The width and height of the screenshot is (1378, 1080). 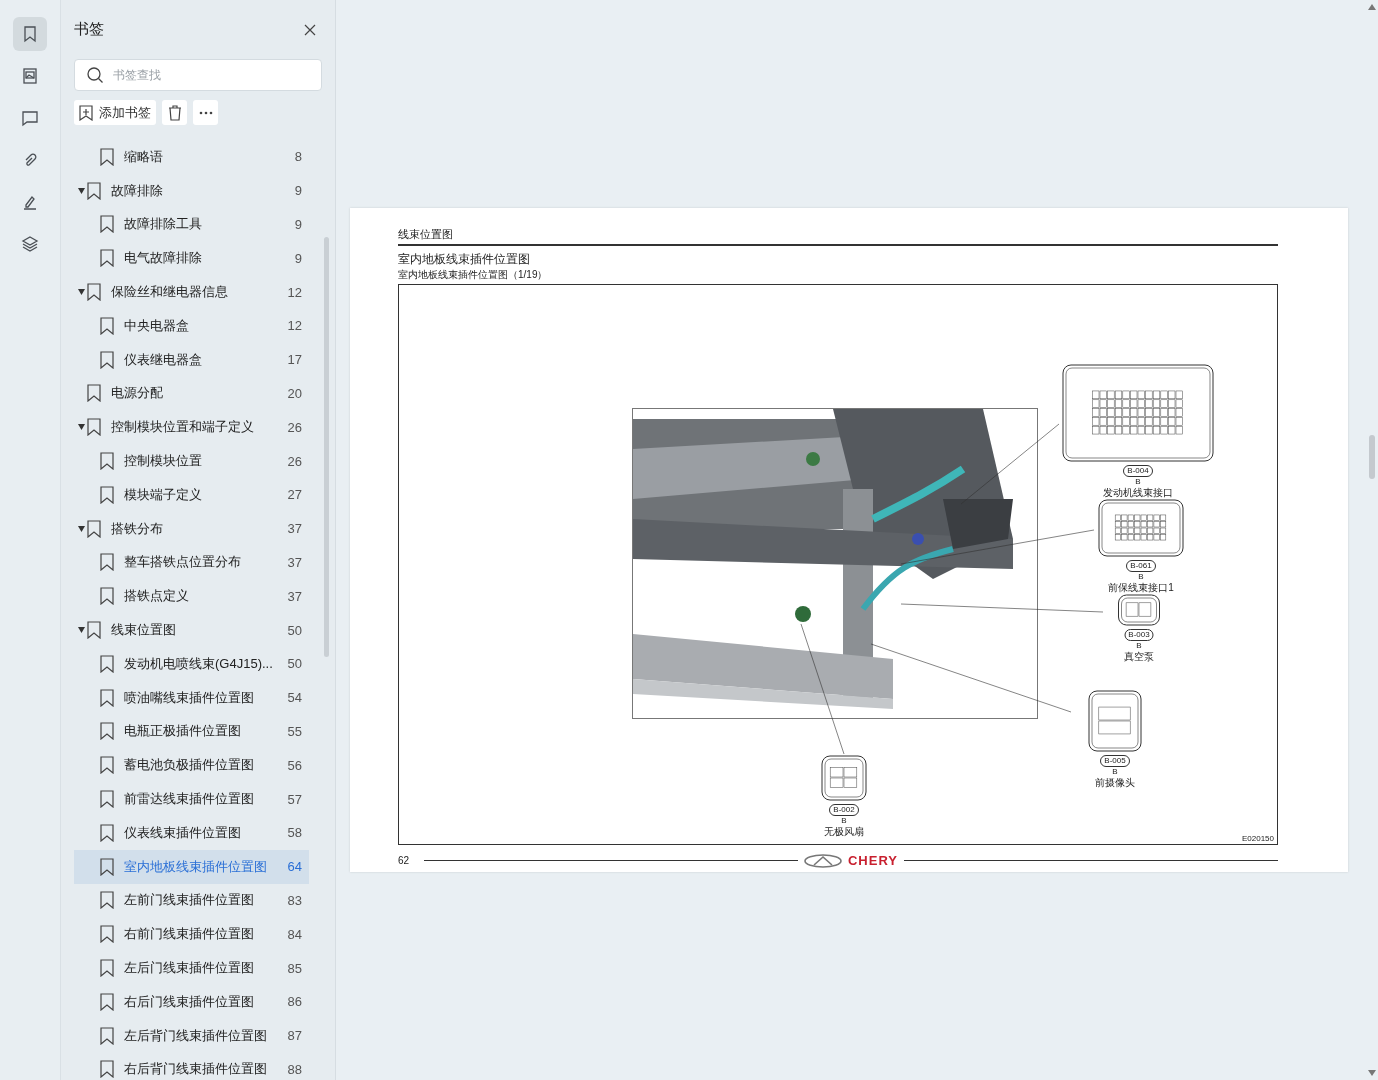 I want to click on bookmark-item: 右后门线束插件位置图 86, so click(x=191, y=1001).